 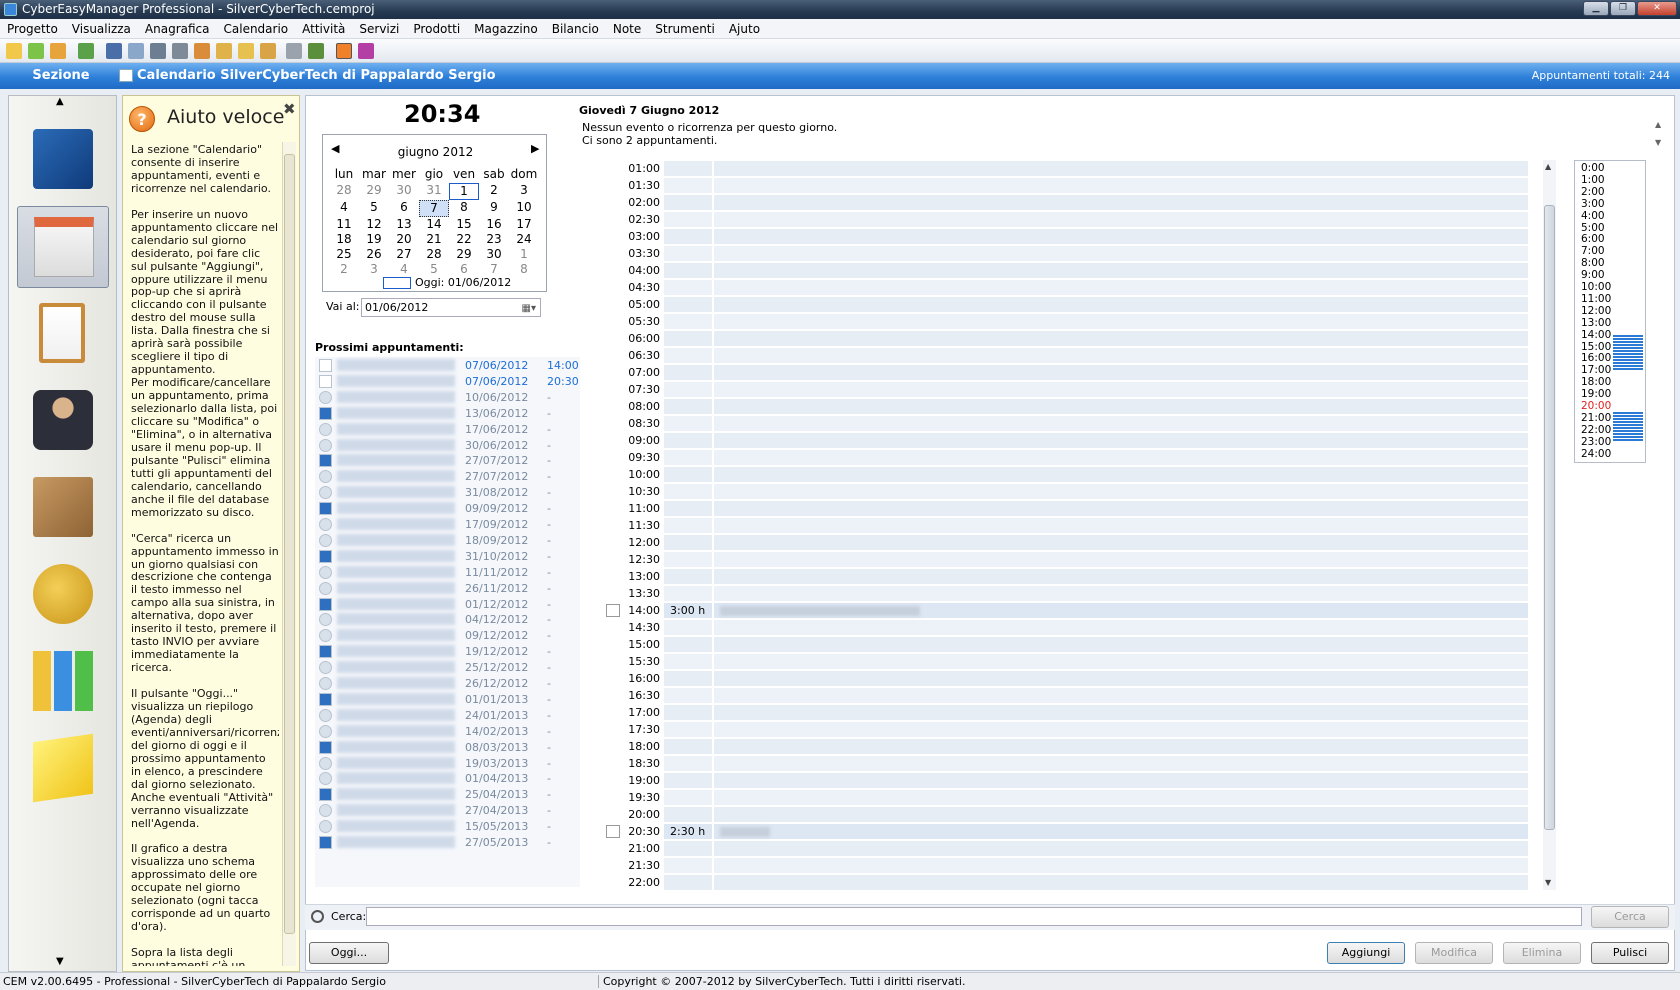 What do you see at coordinates (451, 307) in the screenshot?
I see `goto-date-input: 01/06/2012 ▦▾` at bounding box center [451, 307].